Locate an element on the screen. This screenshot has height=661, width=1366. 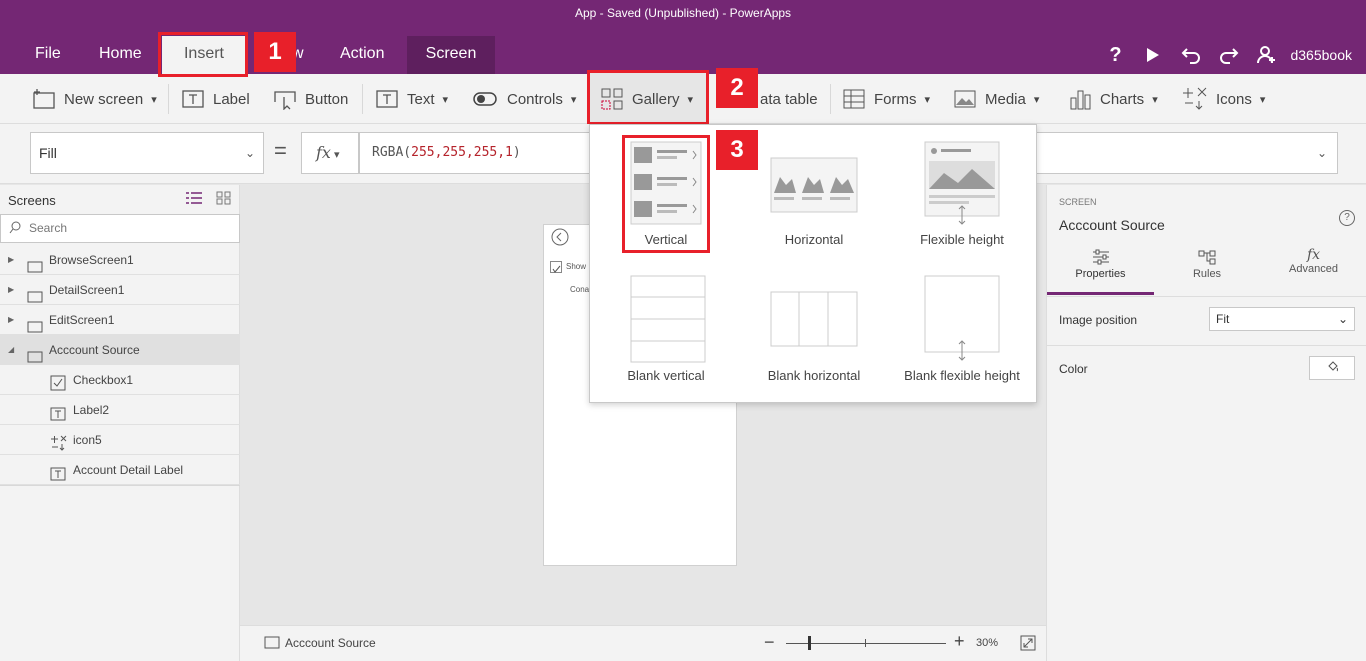
gallery-horizontal-option: Horizontal is located at coordinates (814, 194).